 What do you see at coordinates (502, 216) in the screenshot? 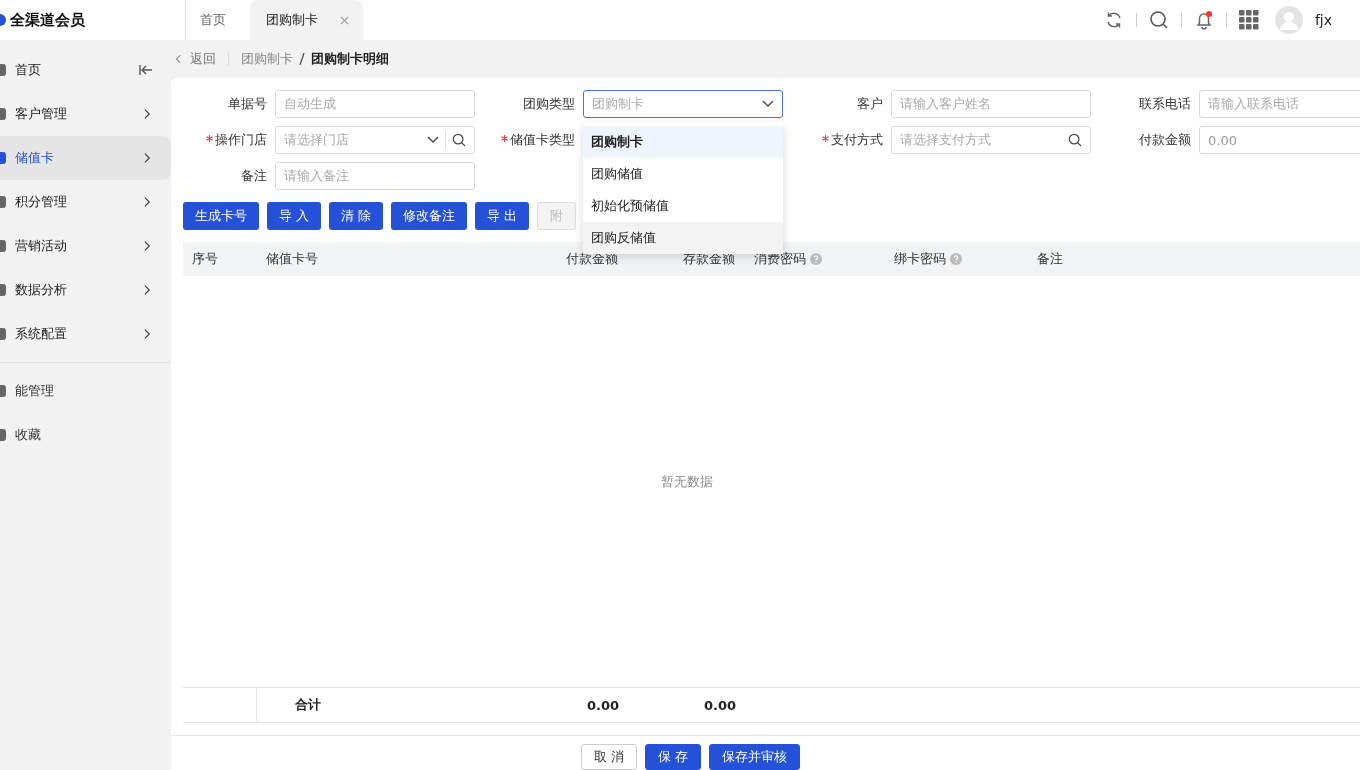
I see `toolbar-button: 导 出` at bounding box center [502, 216].